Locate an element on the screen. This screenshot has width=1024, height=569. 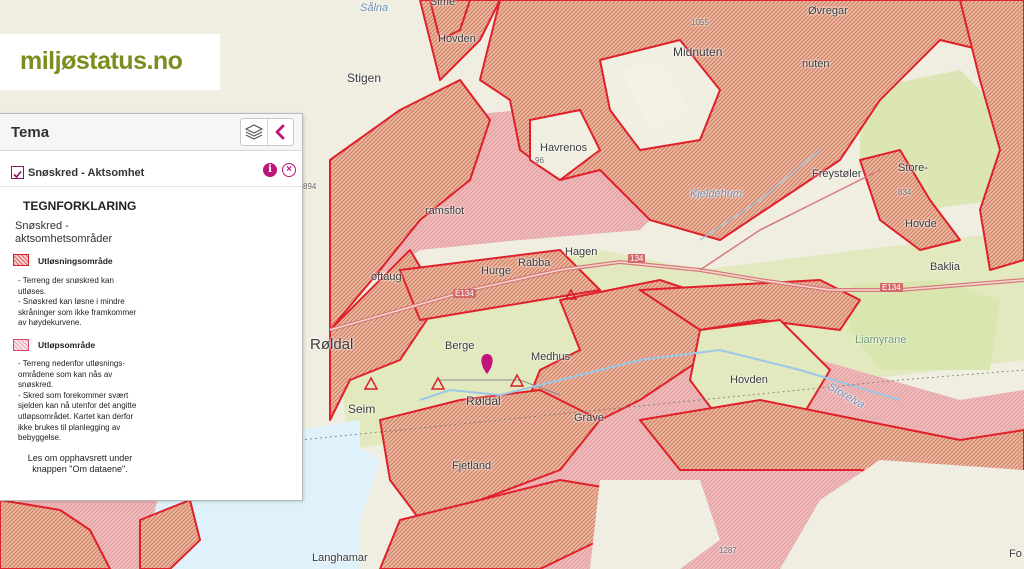
collapse-panel-button is located at coordinates (281, 132).